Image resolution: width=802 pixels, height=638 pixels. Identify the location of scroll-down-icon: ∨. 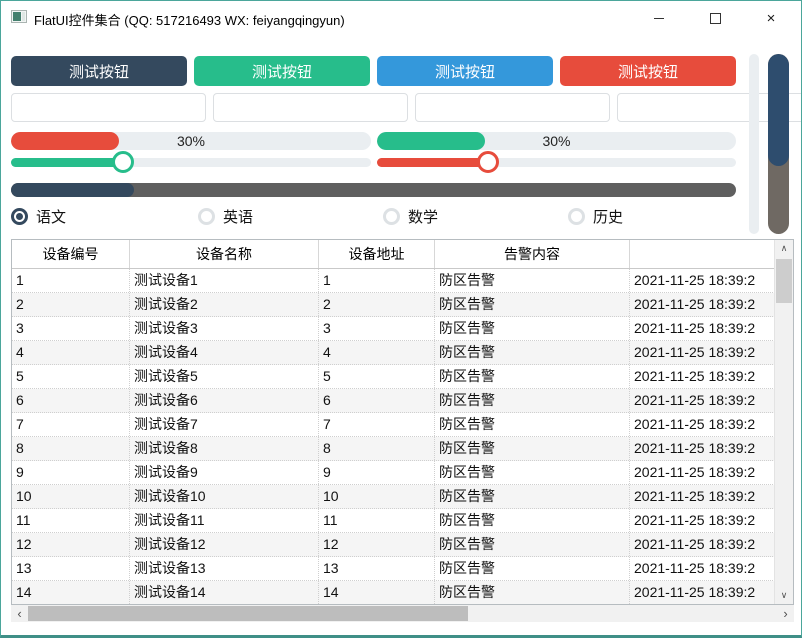
(784, 595).